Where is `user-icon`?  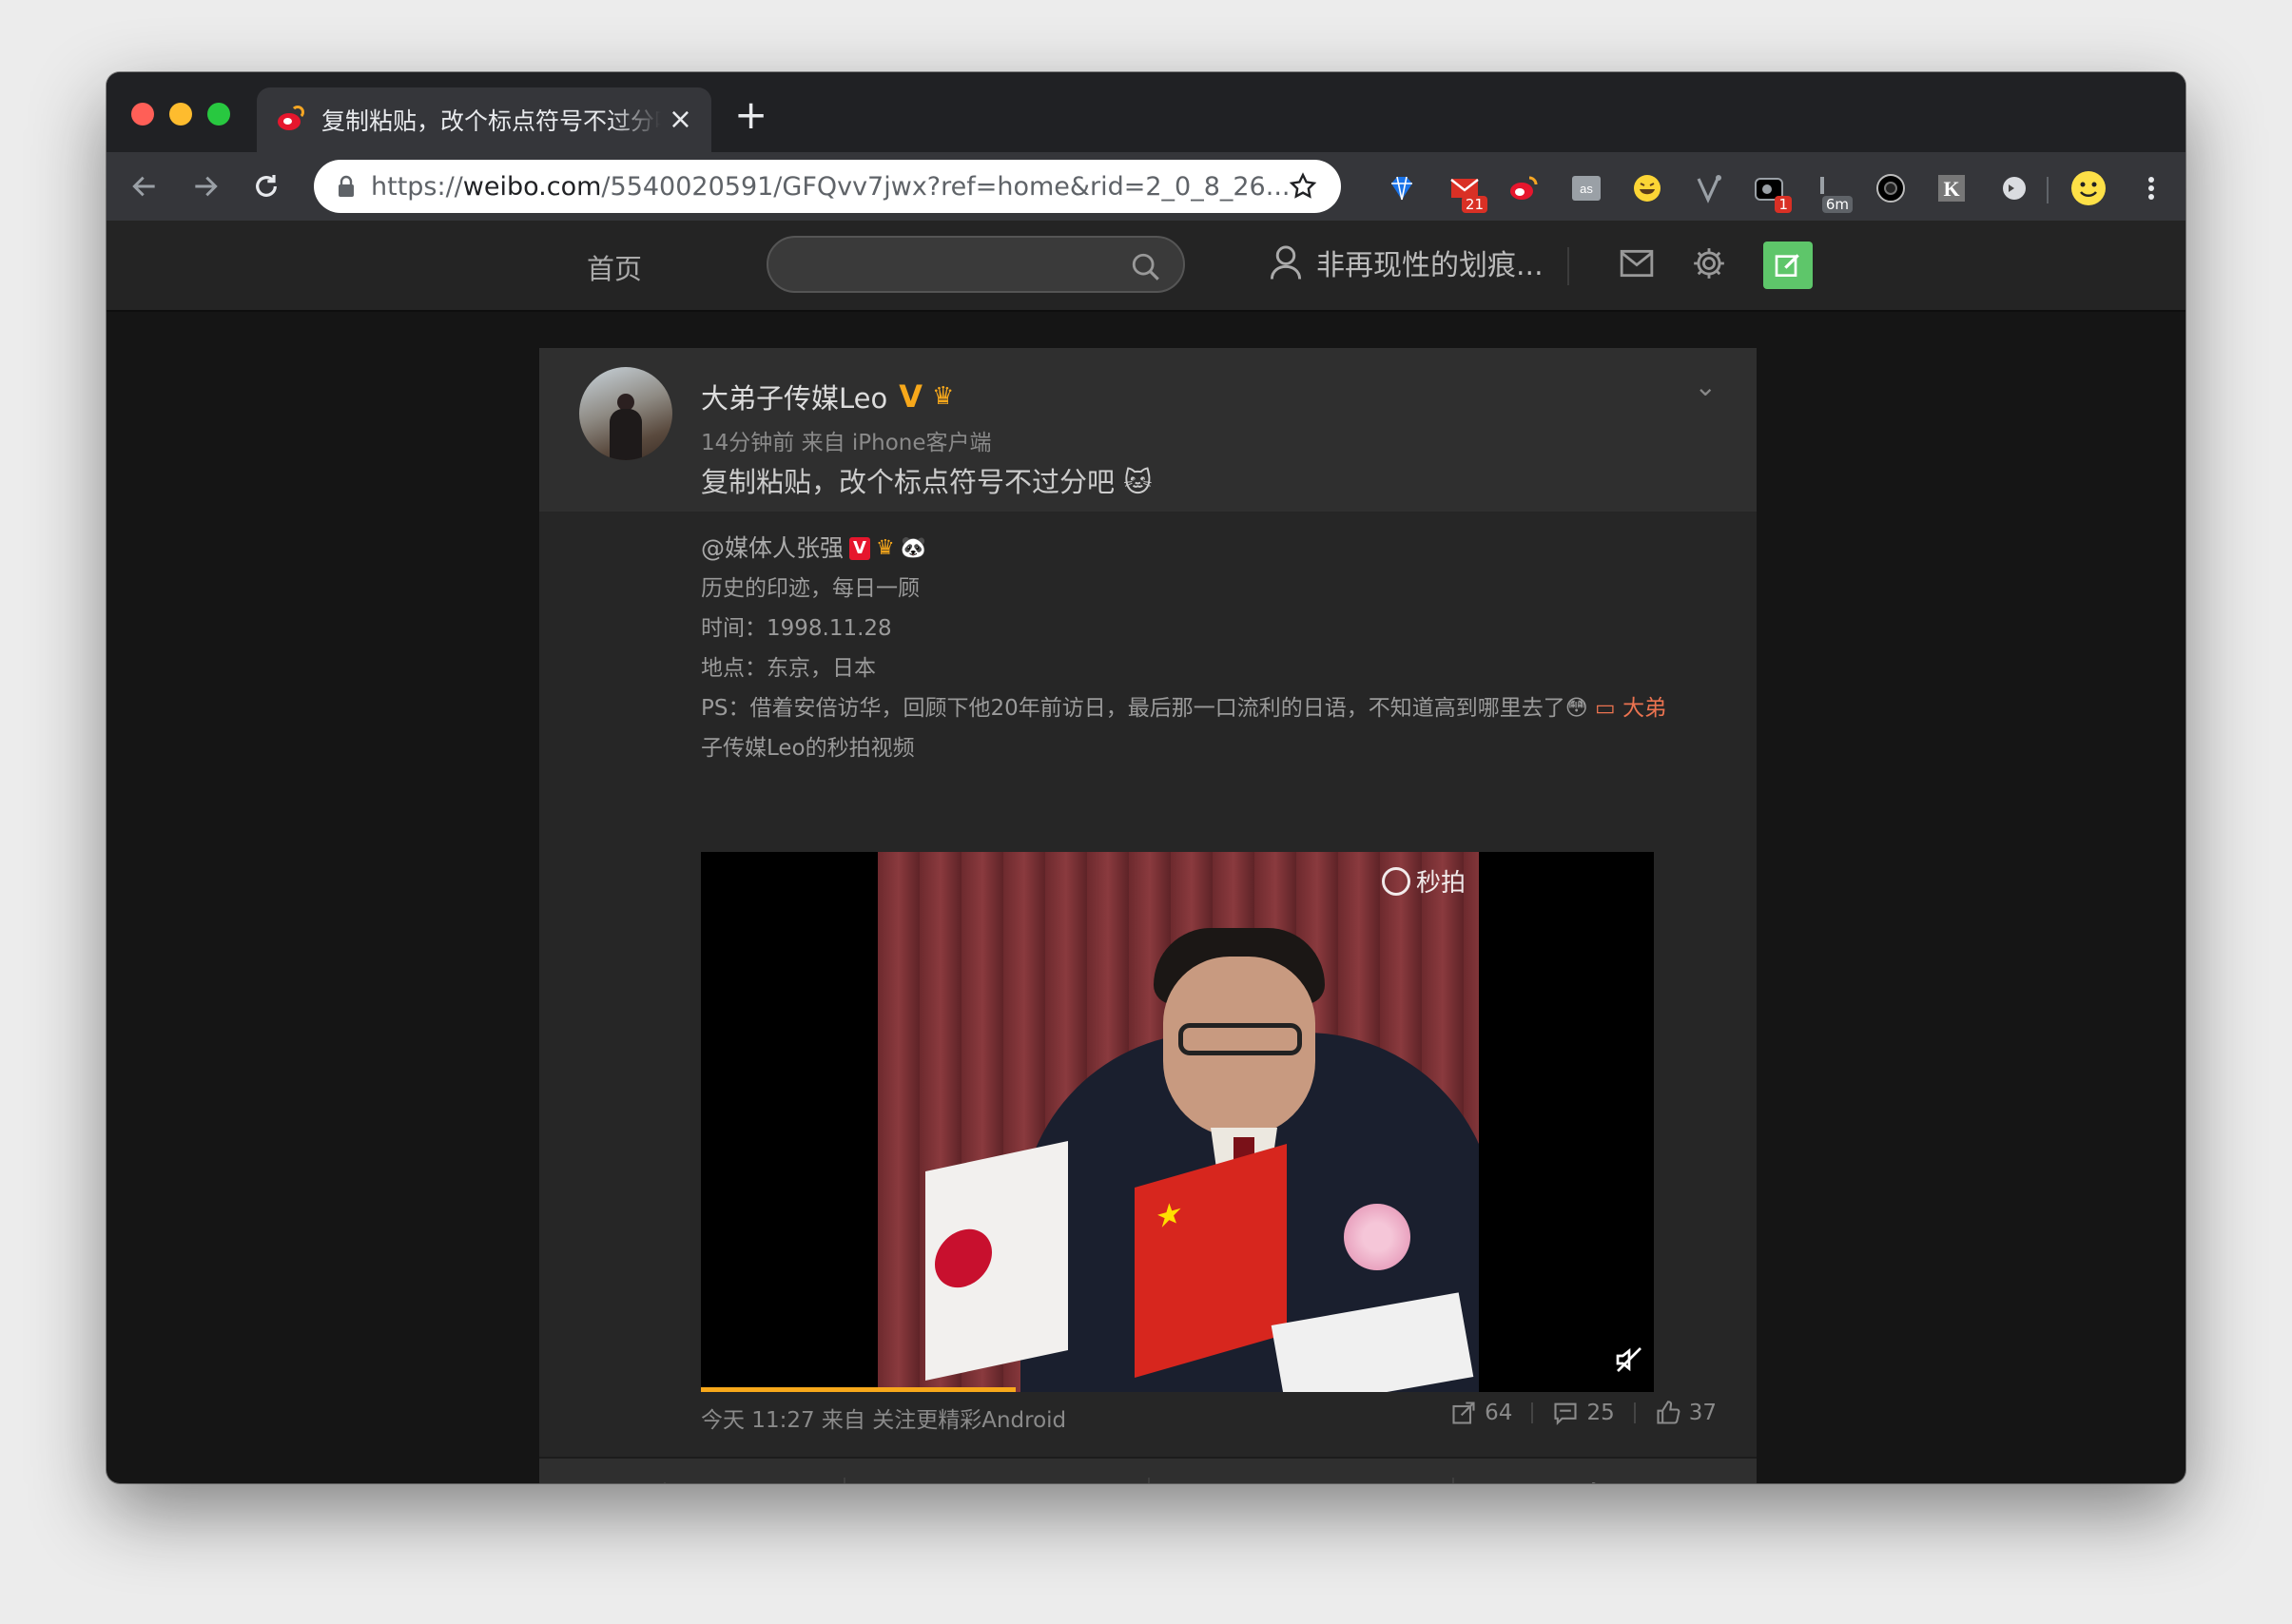
user-icon is located at coordinates (1286, 262).